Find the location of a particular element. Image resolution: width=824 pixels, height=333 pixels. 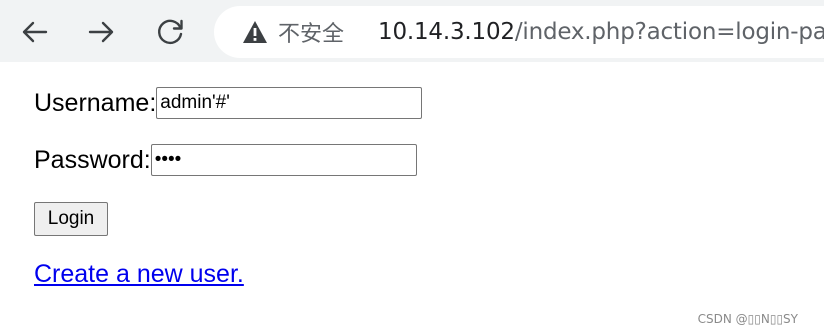

username-label: Username: is located at coordinates (95, 102).